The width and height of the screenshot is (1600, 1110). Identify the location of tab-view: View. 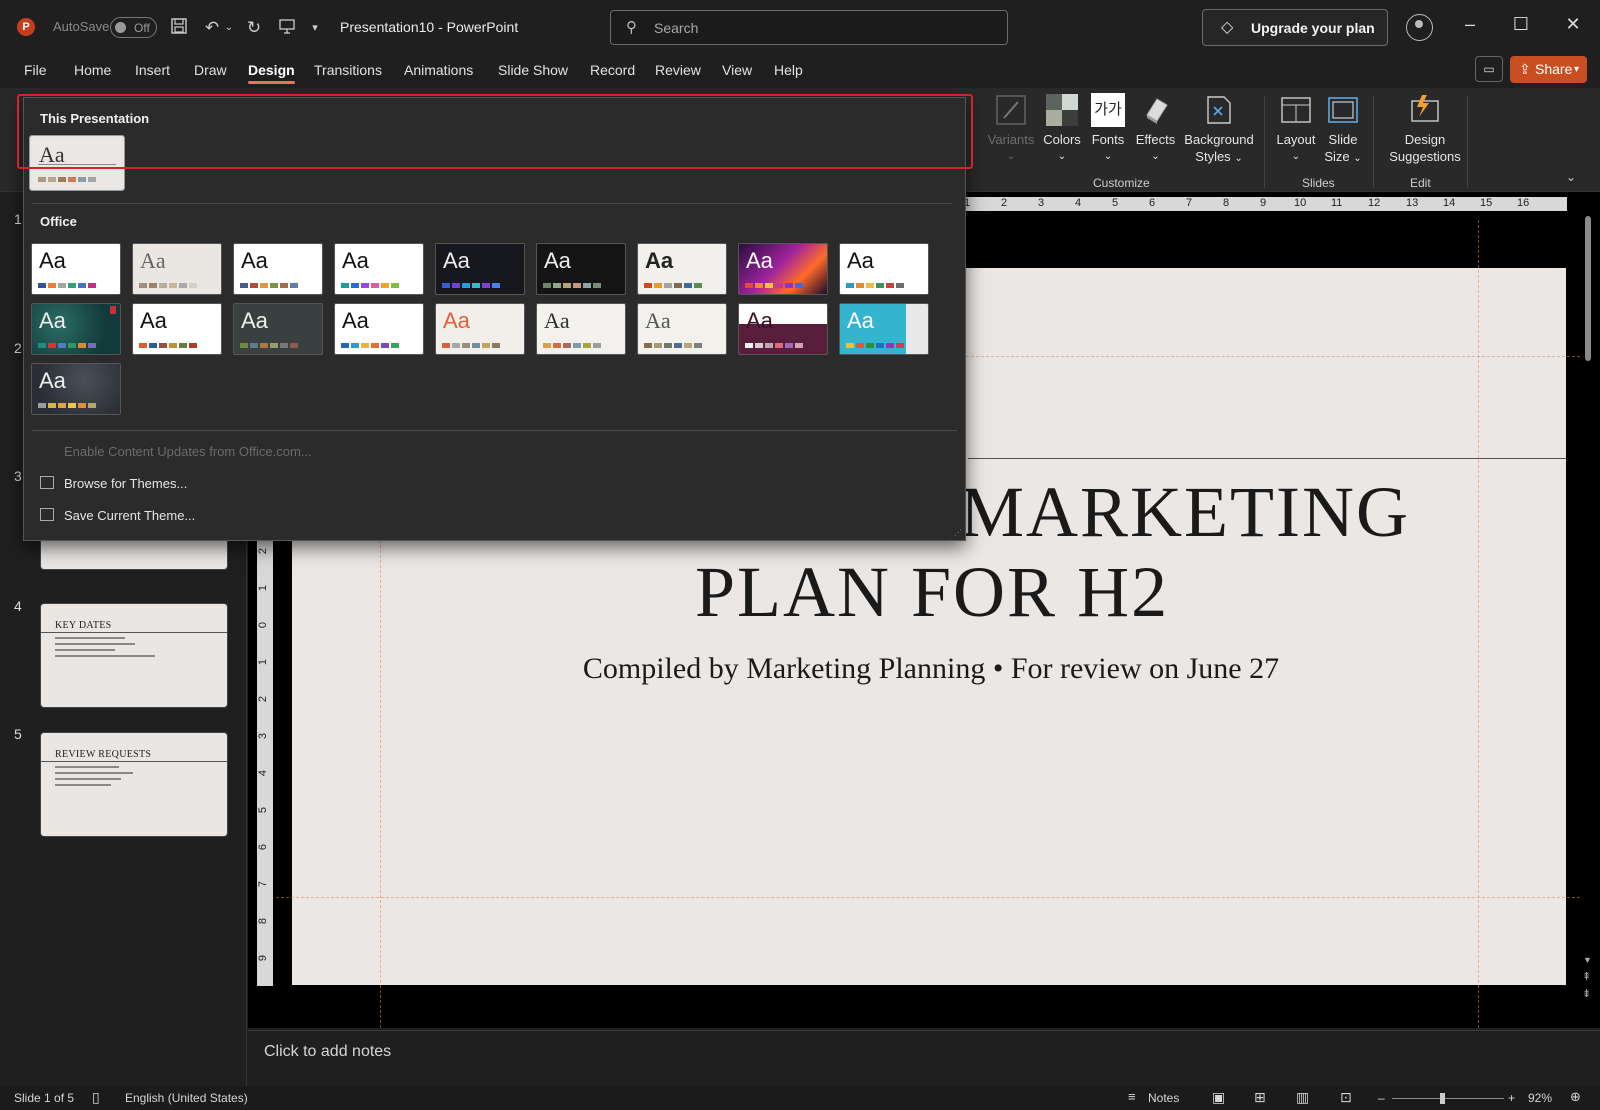
(737, 70).